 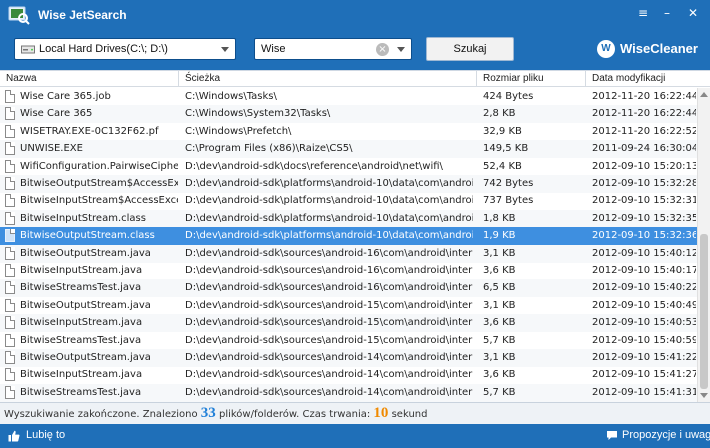 I want to click on feedback-link: Propozycje i uwagi, so click(x=658, y=436).